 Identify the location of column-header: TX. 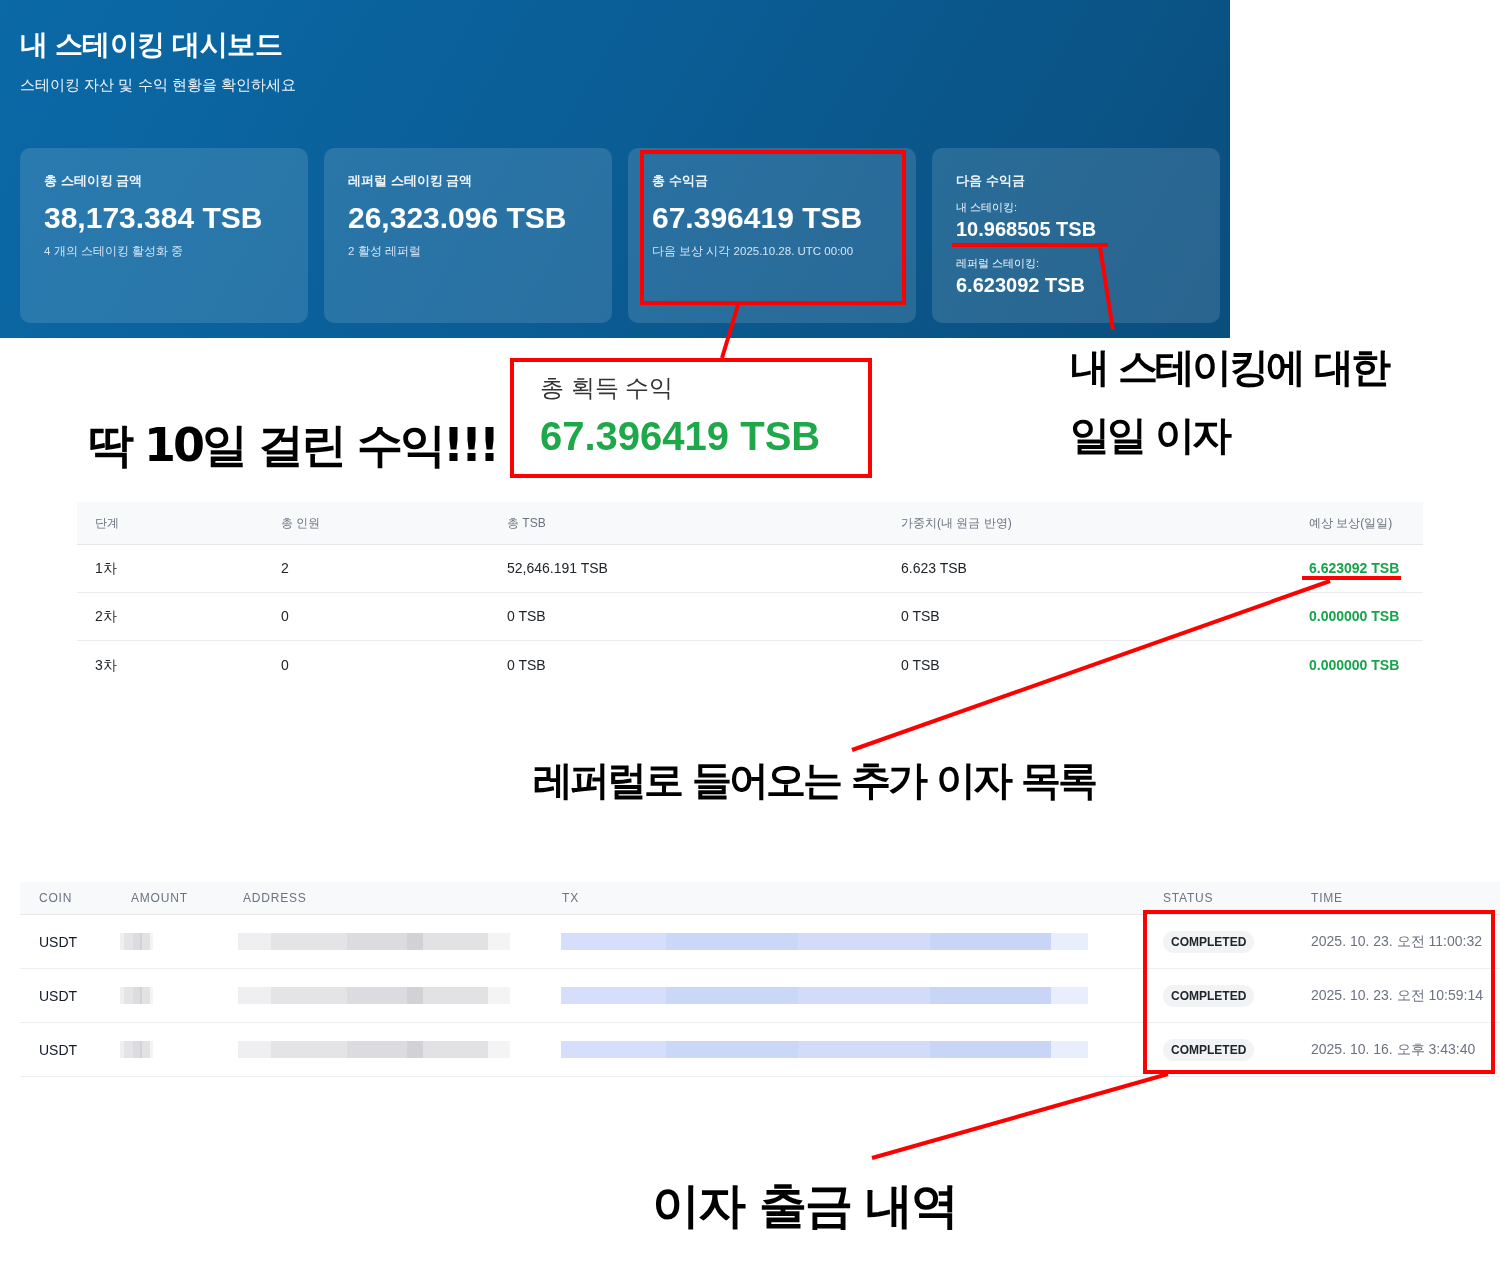
(570, 898).